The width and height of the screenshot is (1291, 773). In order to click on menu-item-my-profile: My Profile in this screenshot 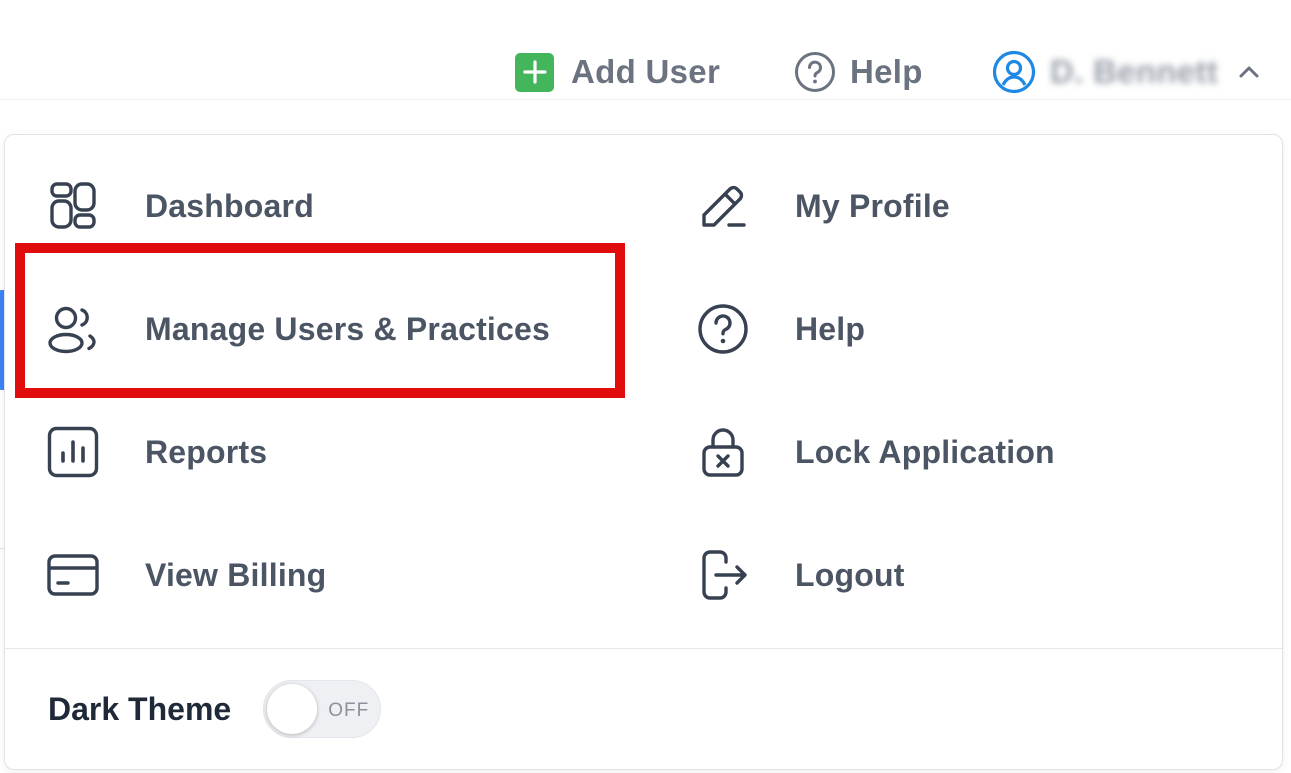, I will do `click(822, 206)`.